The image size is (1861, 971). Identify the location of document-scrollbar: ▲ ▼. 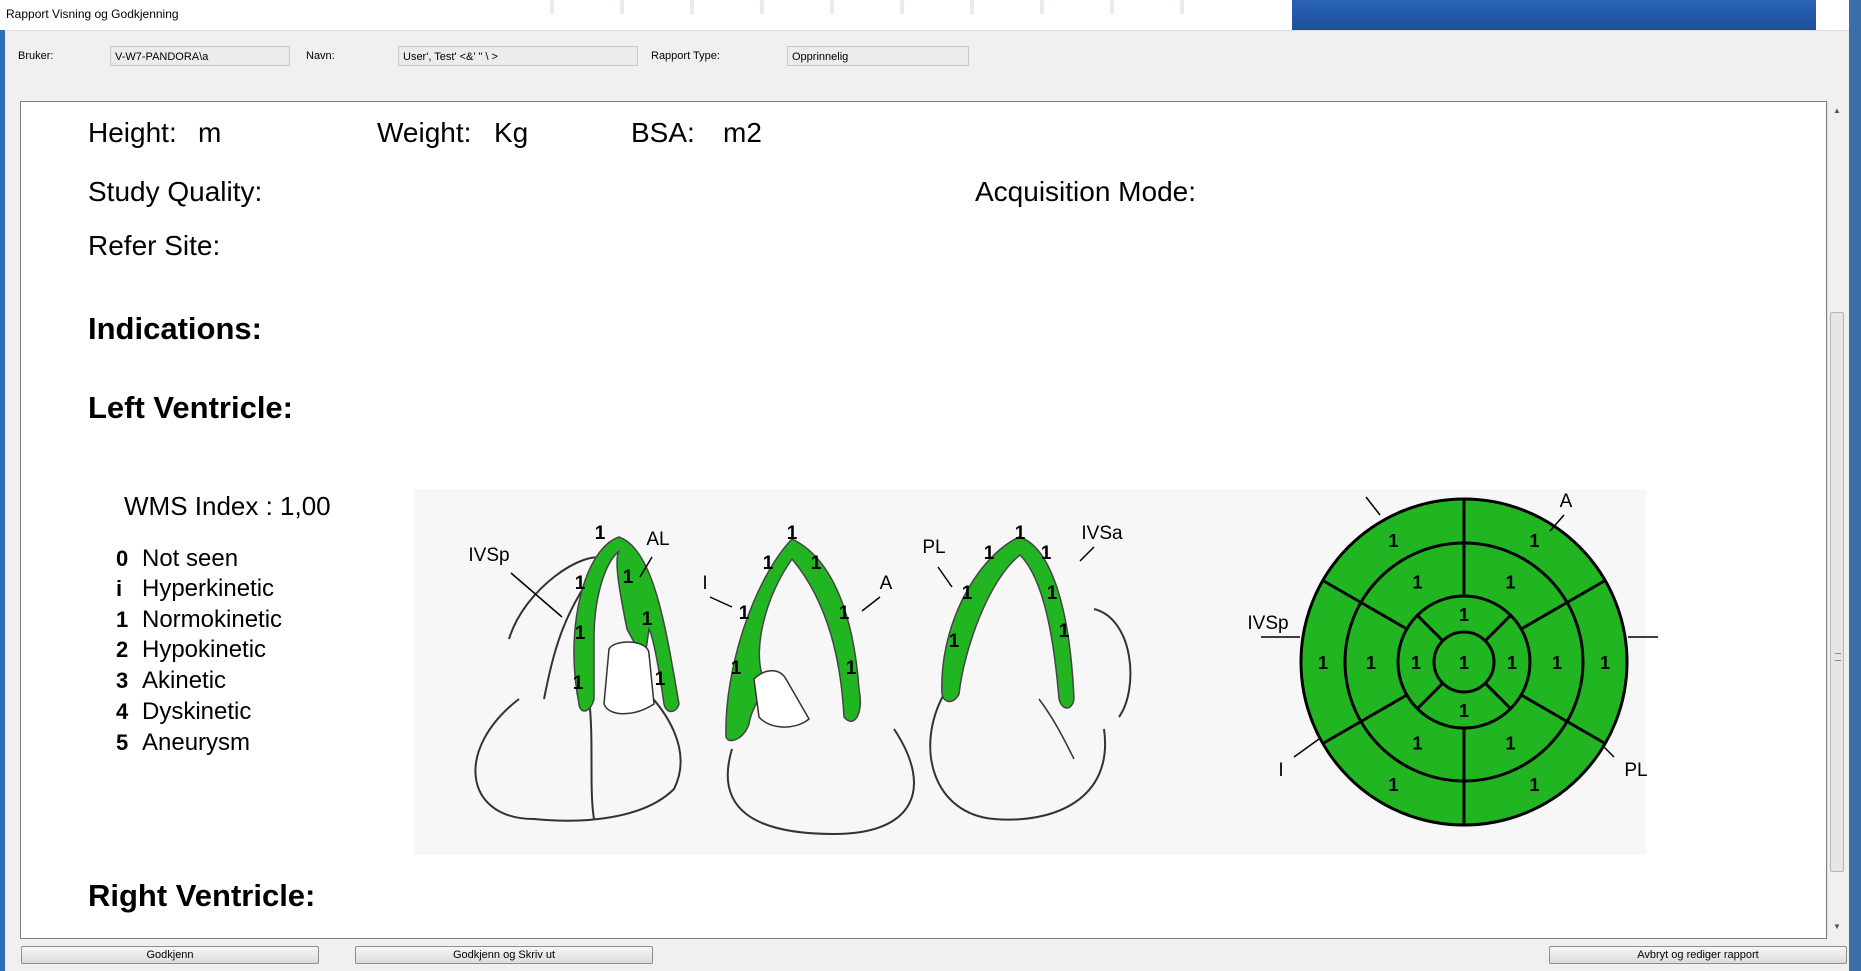
(1836, 519).